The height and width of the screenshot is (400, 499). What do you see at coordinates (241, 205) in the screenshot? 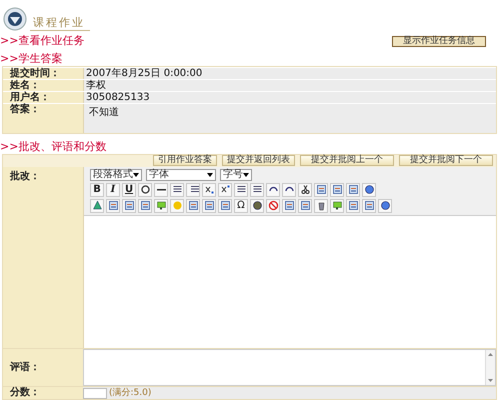
I see `symbol-button: Ω` at bounding box center [241, 205].